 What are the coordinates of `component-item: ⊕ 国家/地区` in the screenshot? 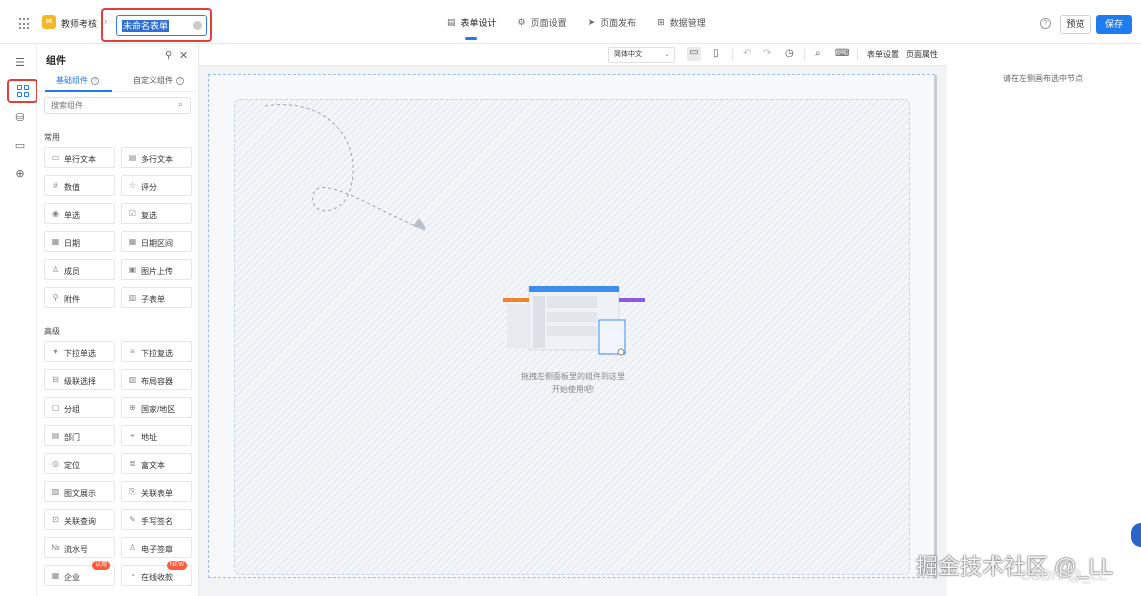 It's located at (156, 407).